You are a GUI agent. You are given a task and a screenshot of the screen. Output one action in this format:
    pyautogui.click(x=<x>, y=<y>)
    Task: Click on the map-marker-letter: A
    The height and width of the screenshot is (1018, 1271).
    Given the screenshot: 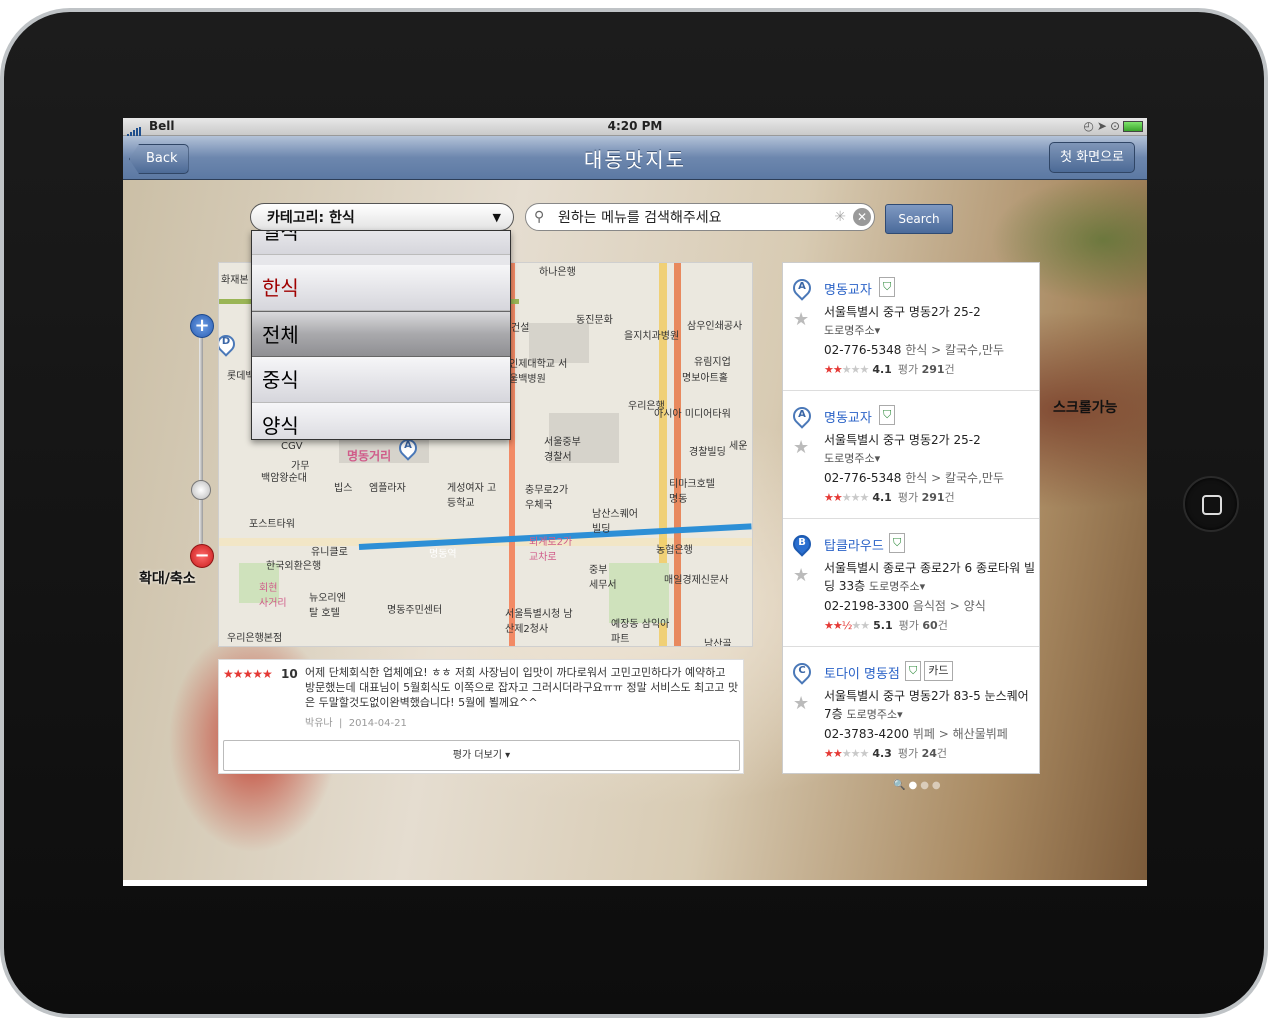 What is the action you would take?
    pyautogui.click(x=408, y=445)
    